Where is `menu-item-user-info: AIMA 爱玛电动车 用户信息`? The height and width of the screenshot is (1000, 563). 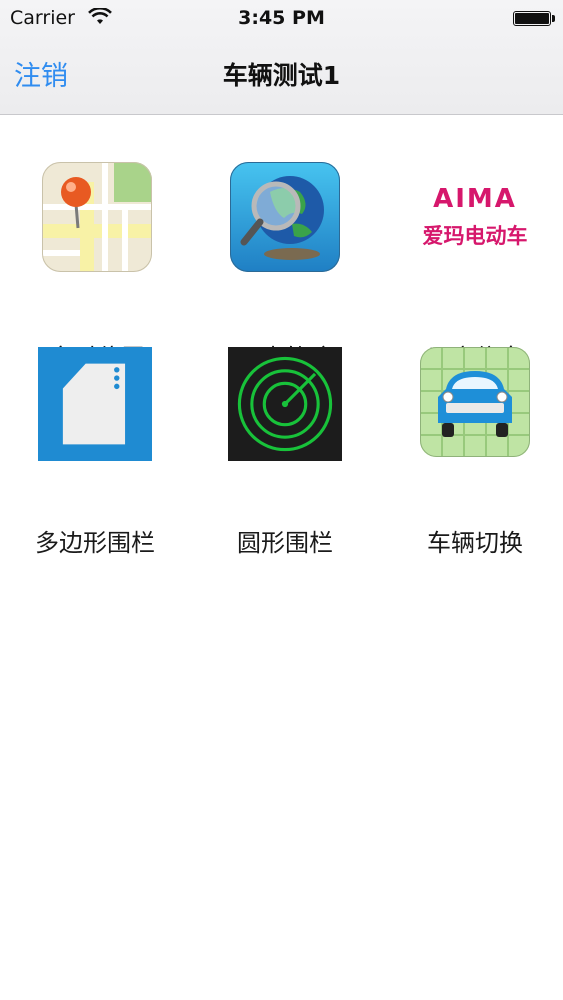
menu-item-user-info: AIMA 爱玛电动车 用户信息 is located at coordinates (470, 267).